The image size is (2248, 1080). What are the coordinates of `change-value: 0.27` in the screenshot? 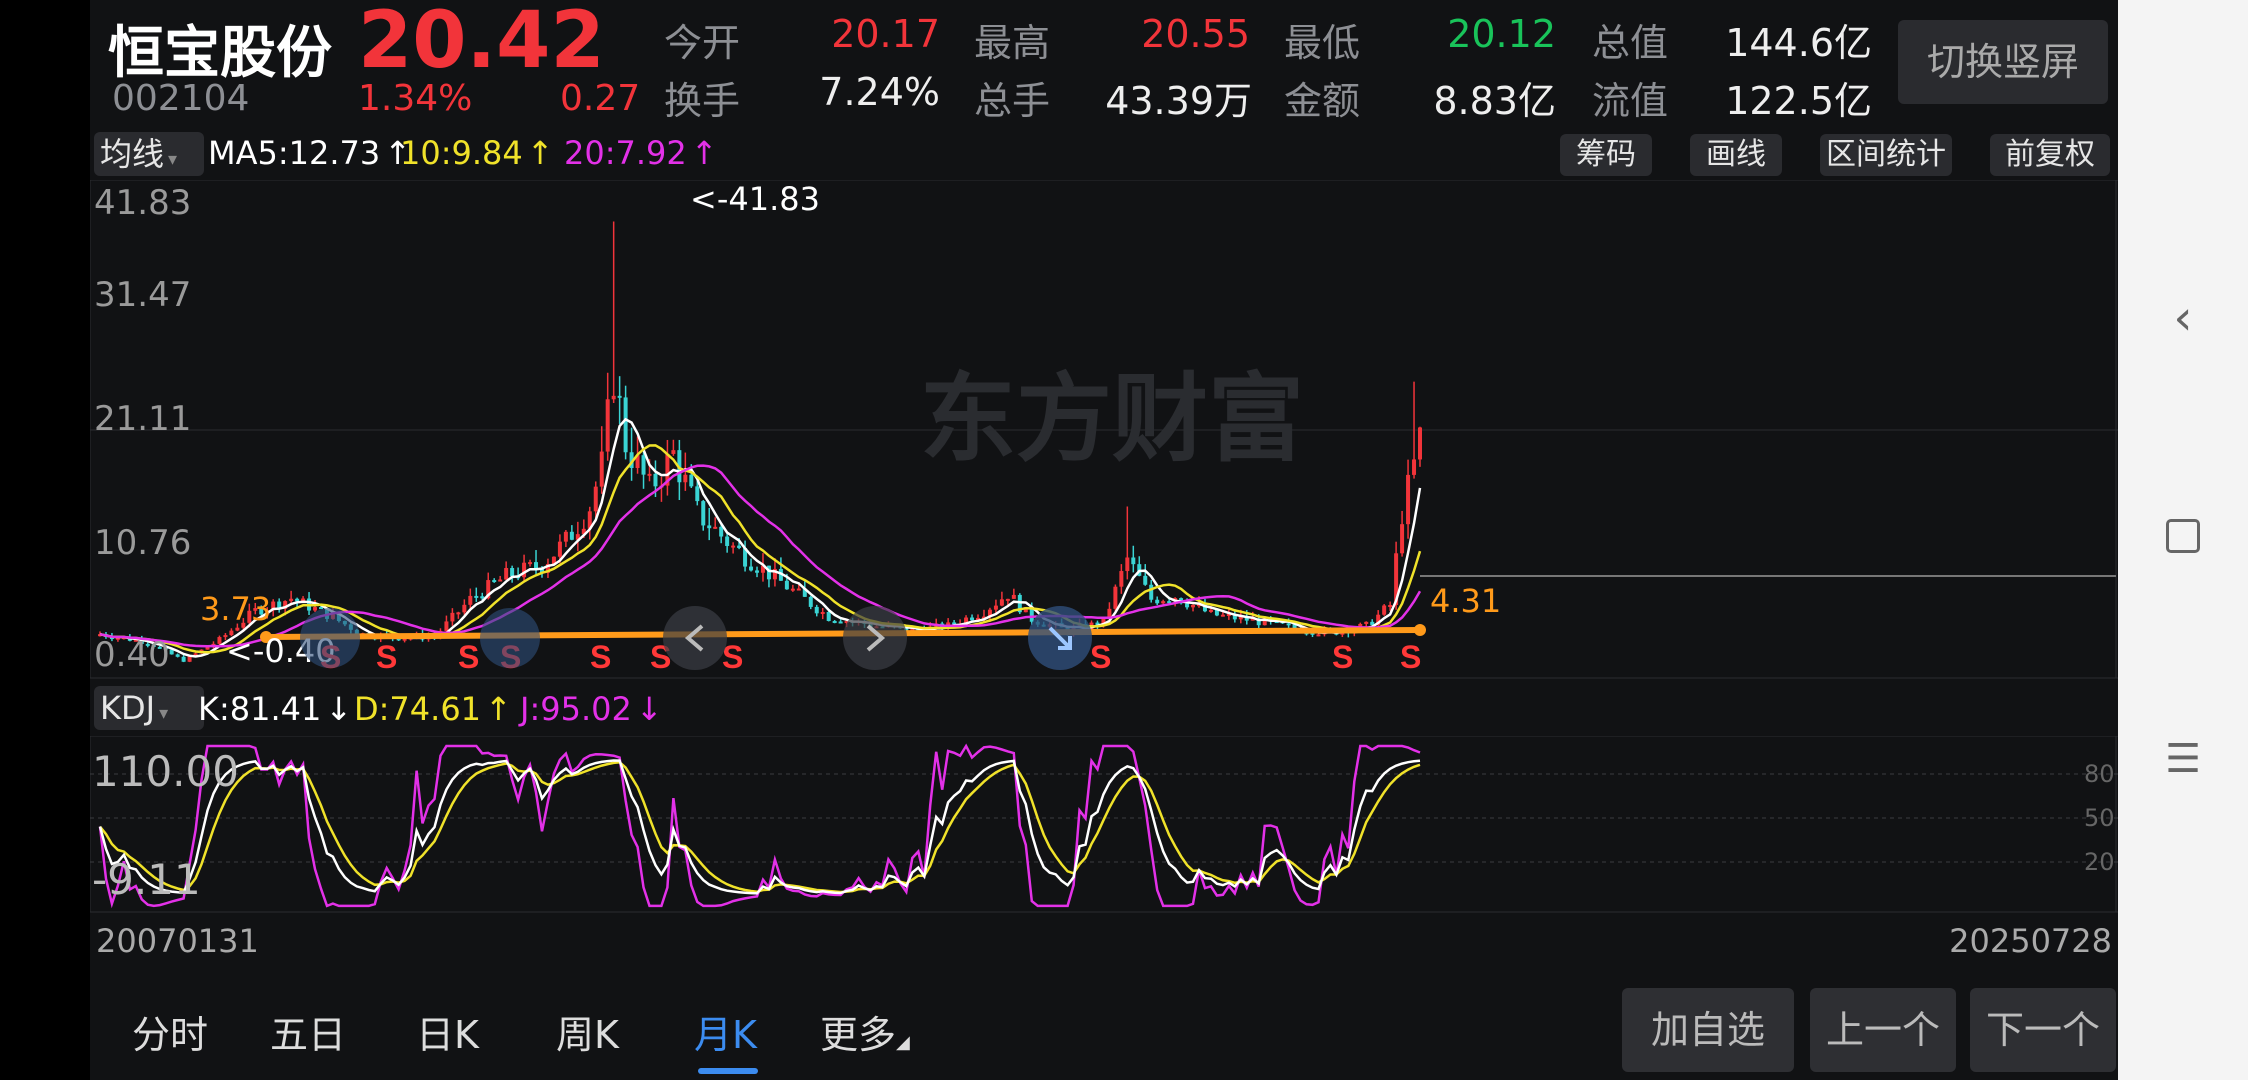 It's located at (600, 98).